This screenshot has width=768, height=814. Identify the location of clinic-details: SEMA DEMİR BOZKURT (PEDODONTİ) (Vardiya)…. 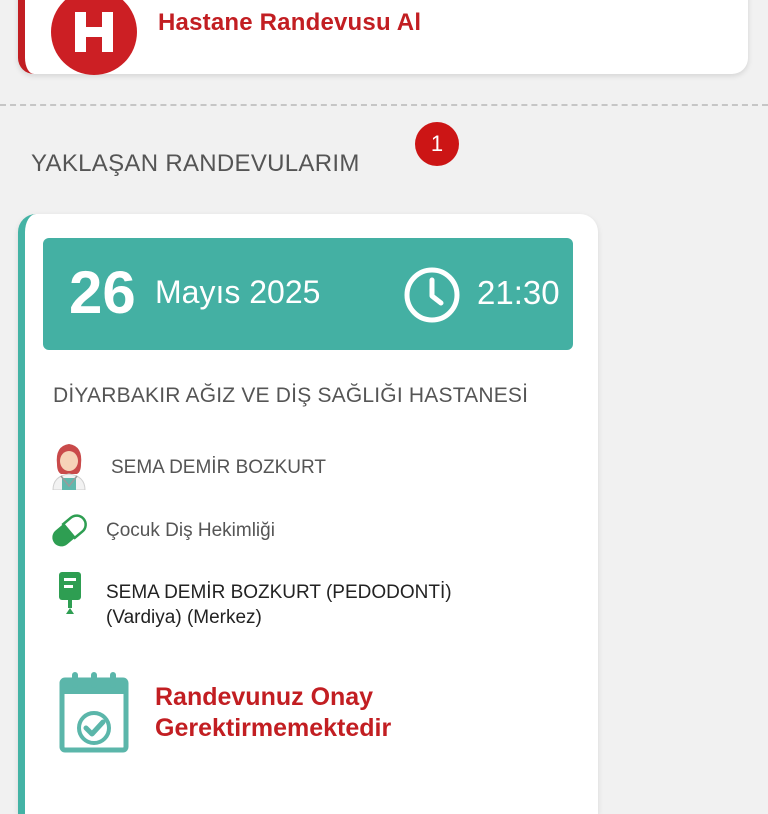
(316, 605).